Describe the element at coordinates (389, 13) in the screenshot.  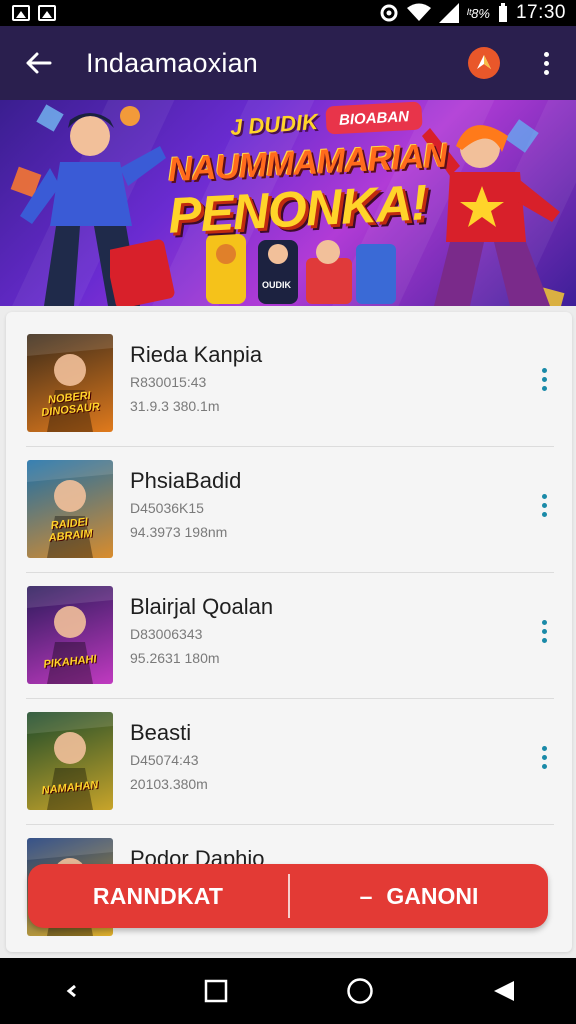
I see `sync-icon` at that location.